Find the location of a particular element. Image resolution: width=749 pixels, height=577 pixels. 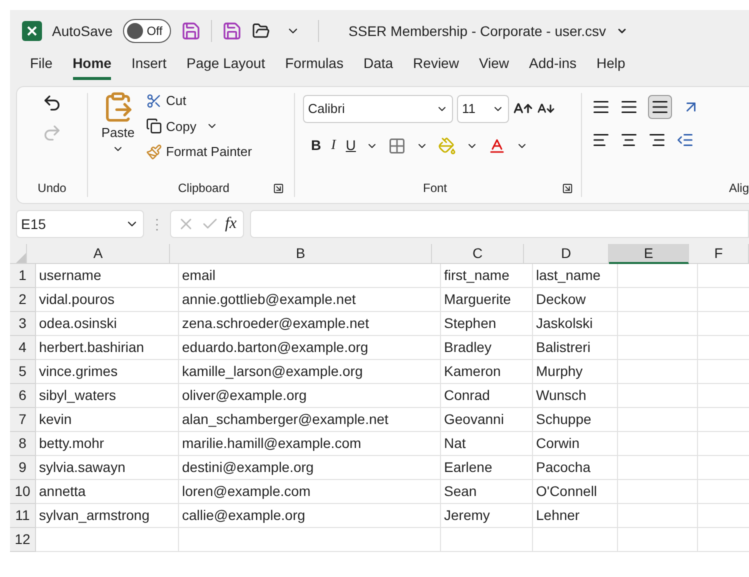

table-cell: username is located at coordinates (107, 276).